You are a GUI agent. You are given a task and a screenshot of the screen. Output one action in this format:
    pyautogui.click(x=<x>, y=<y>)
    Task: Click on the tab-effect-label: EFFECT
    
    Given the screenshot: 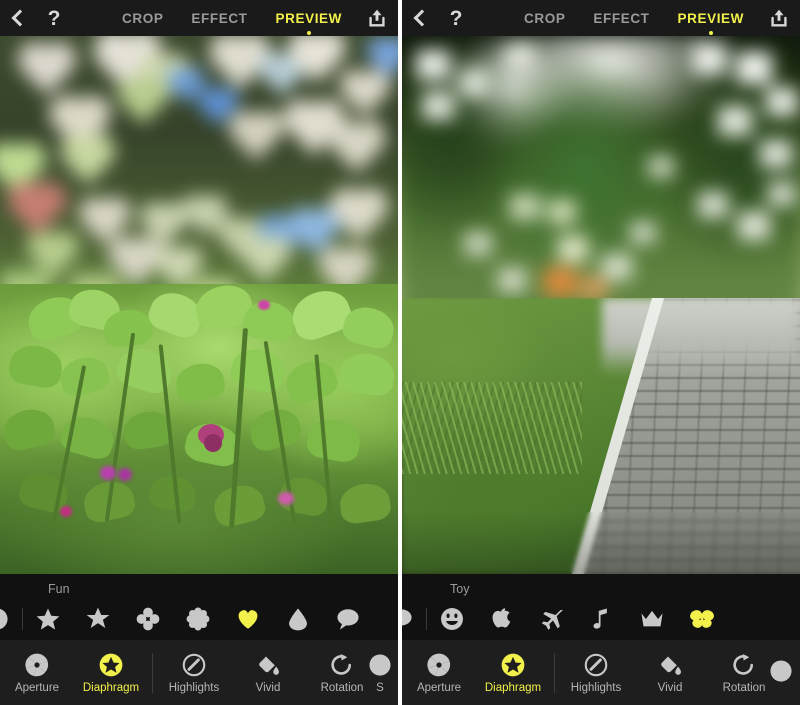 What is the action you would take?
    pyautogui.click(x=219, y=18)
    